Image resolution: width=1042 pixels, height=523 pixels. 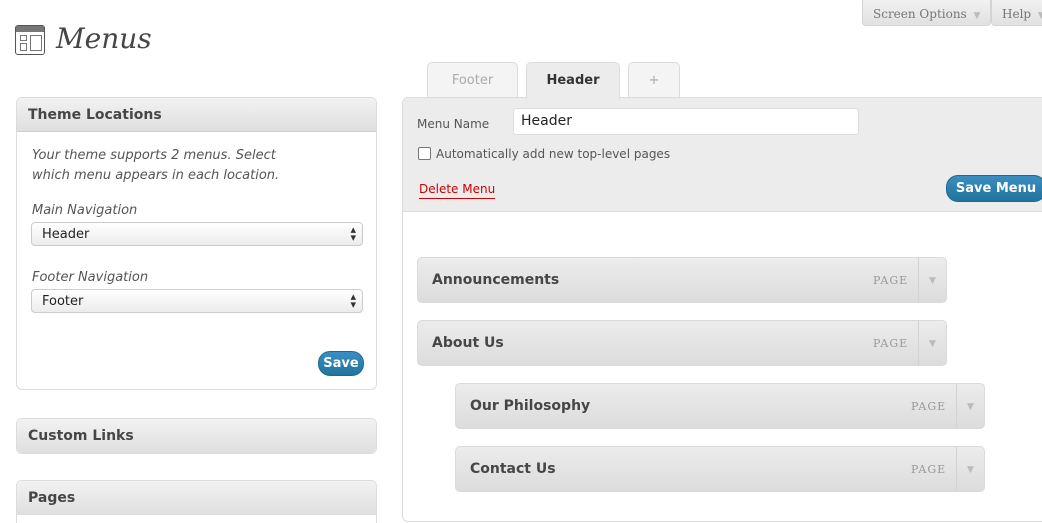 What do you see at coordinates (686, 121) in the screenshot?
I see `menu-name-input: Header` at bounding box center [686, 121].